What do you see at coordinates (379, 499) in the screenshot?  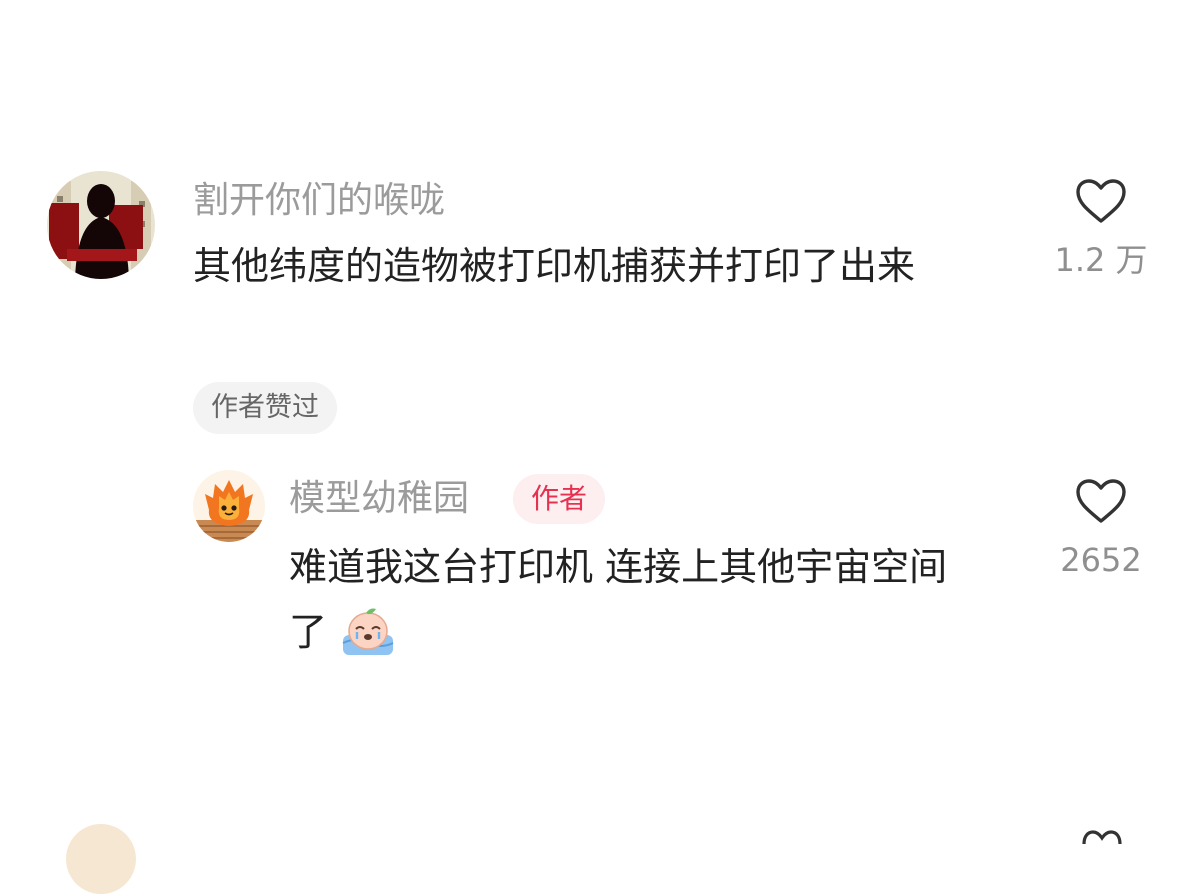 I see `username: 模型幼稚园` at bounding box center [379, 499].